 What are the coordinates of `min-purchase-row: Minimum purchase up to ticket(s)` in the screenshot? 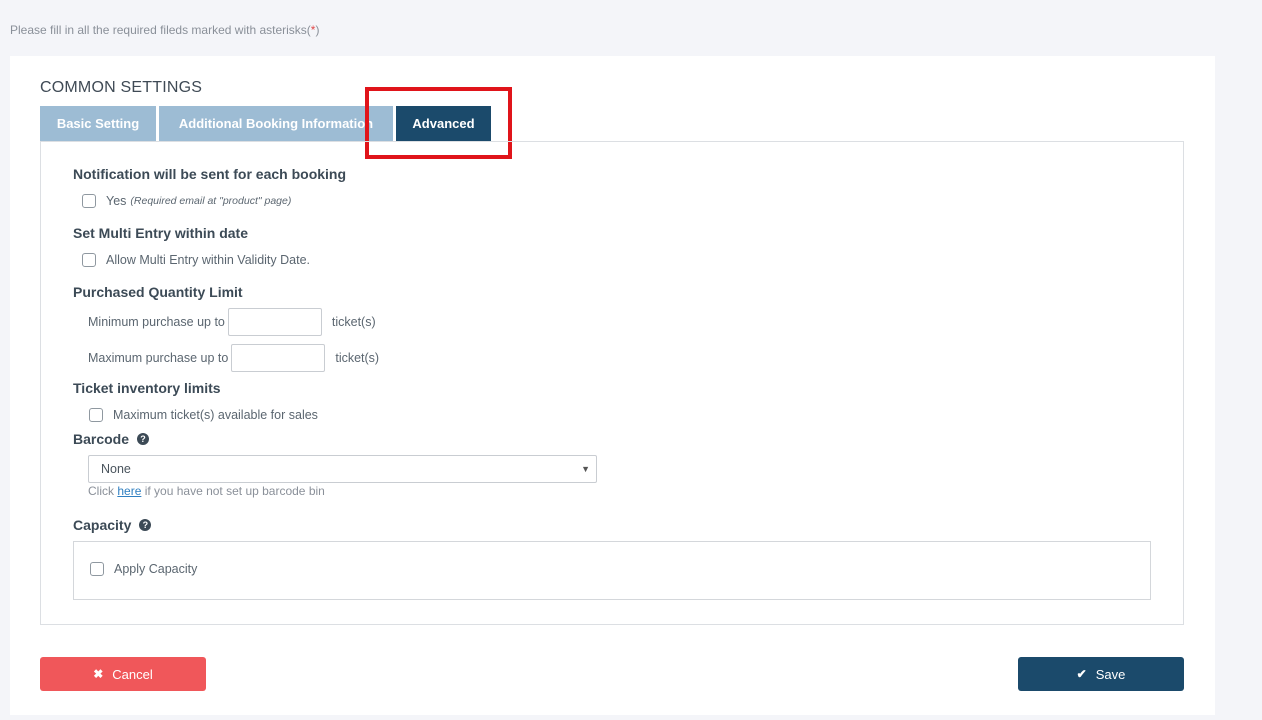 It's located at (232, 322).